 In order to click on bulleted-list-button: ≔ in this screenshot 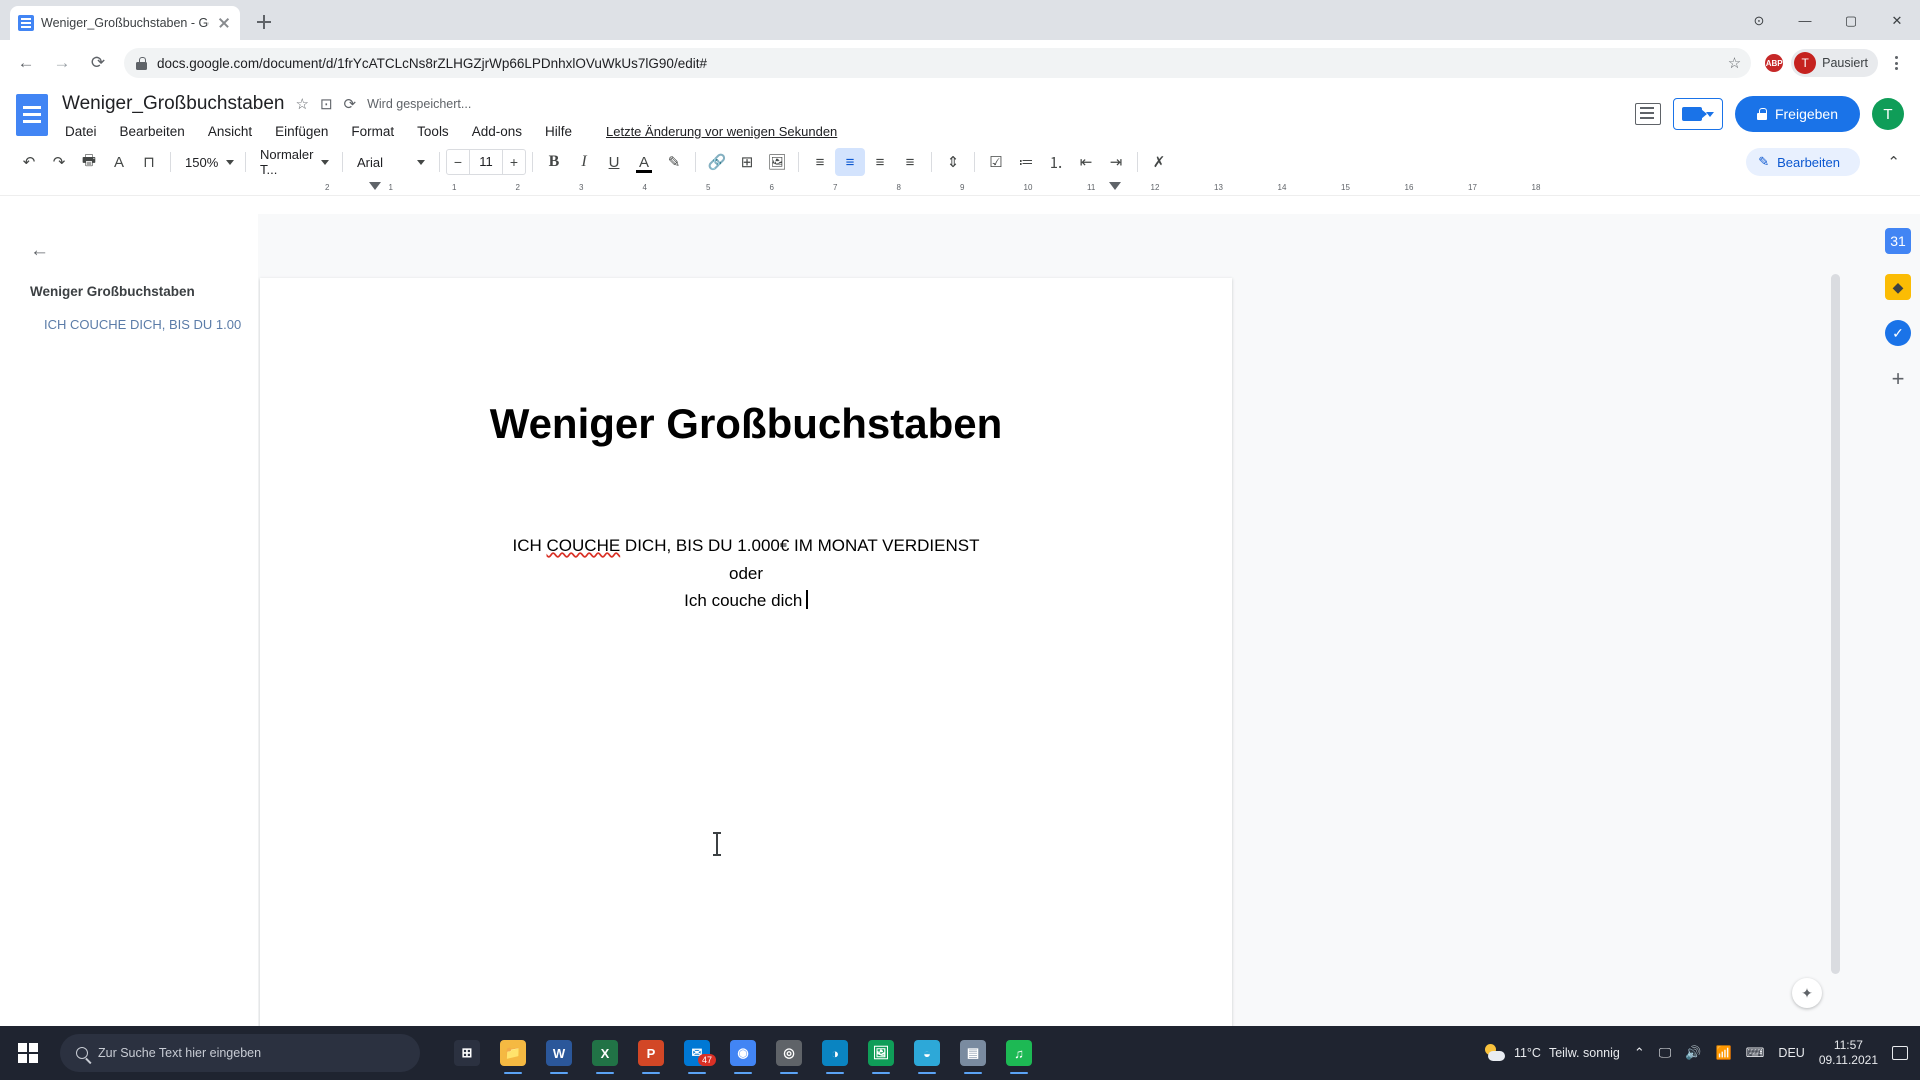, I will do `click(1026, 162)`.